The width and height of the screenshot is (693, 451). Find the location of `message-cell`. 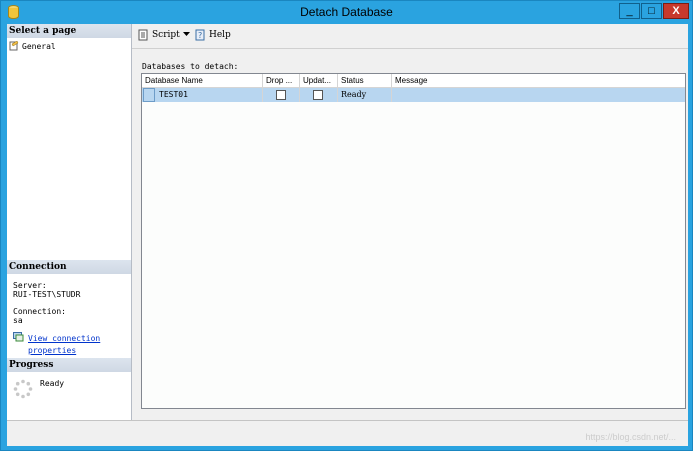

message-cell is located at coordinates (538, 95).